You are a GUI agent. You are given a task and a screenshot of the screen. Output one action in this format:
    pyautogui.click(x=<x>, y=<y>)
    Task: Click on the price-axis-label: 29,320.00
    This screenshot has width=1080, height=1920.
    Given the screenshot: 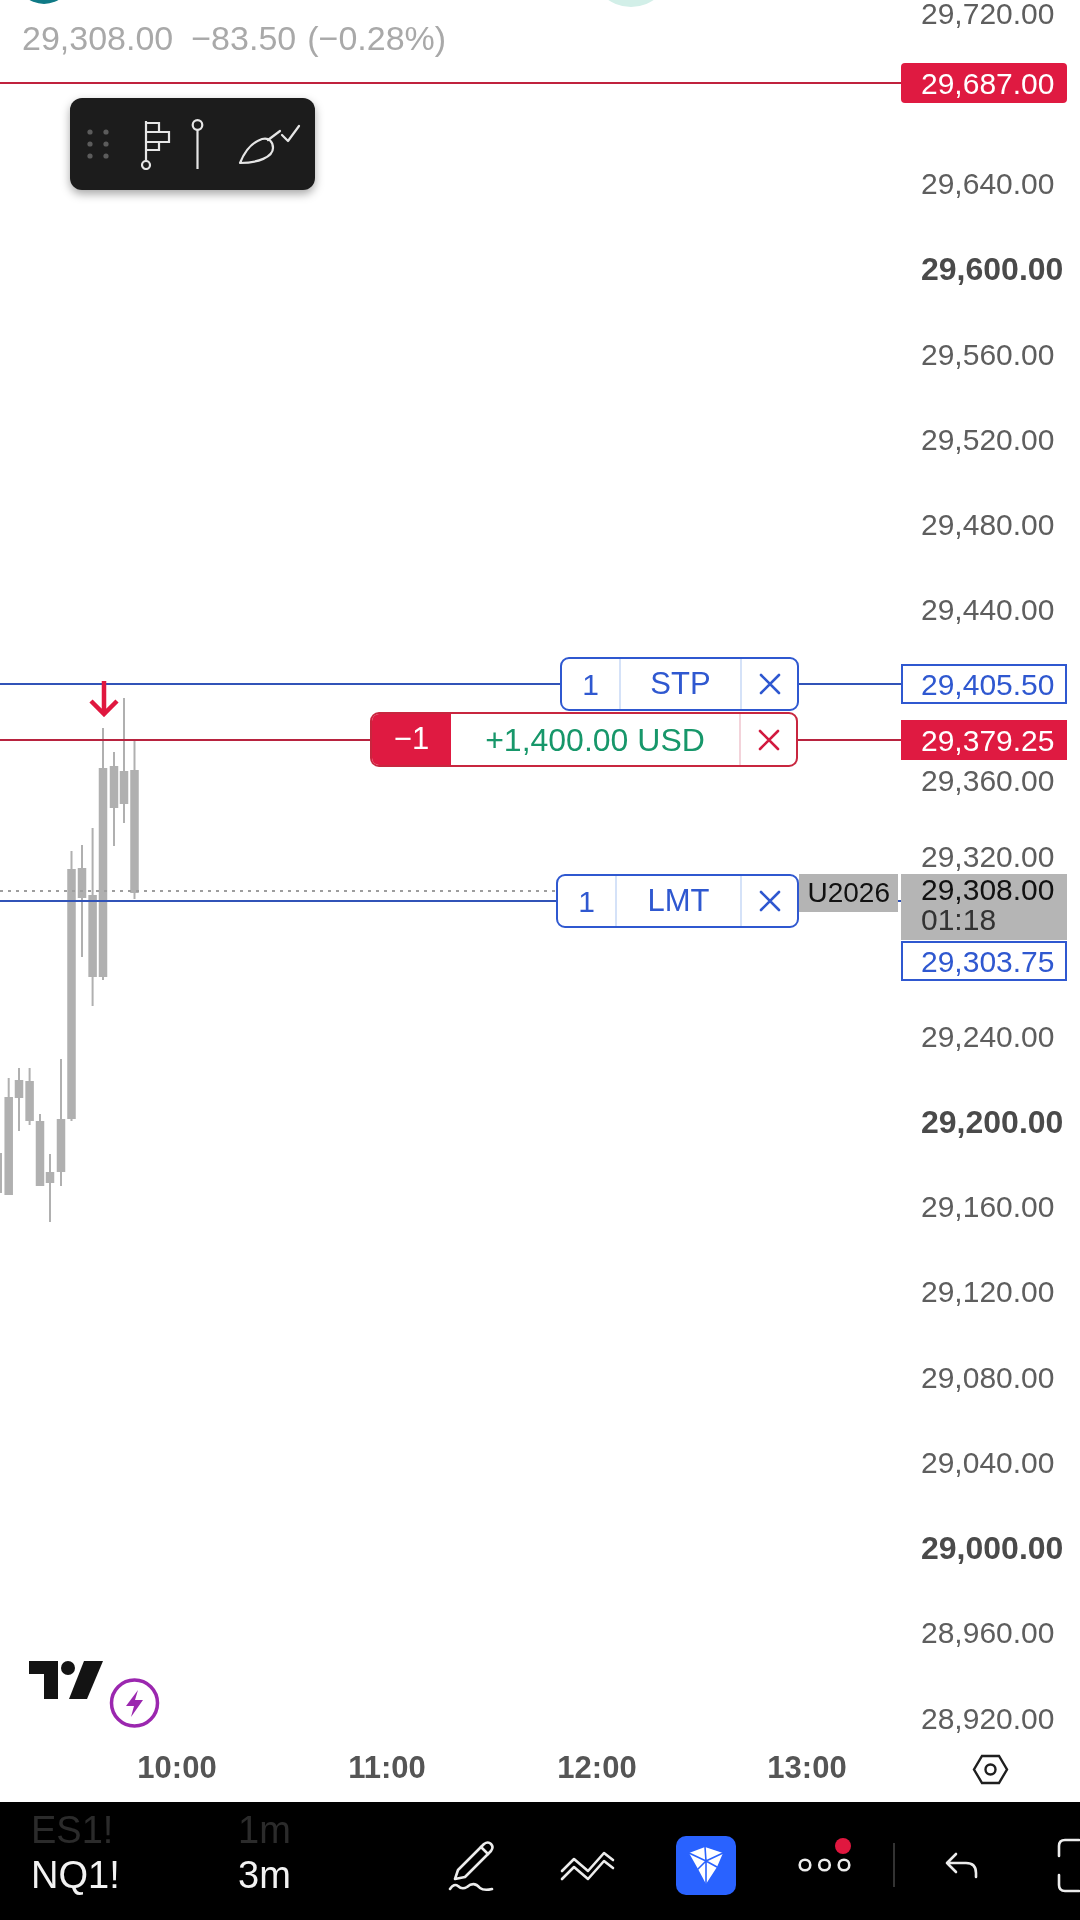 What is the action you would take?
    pyautogui.click(x=988, y=857)
    